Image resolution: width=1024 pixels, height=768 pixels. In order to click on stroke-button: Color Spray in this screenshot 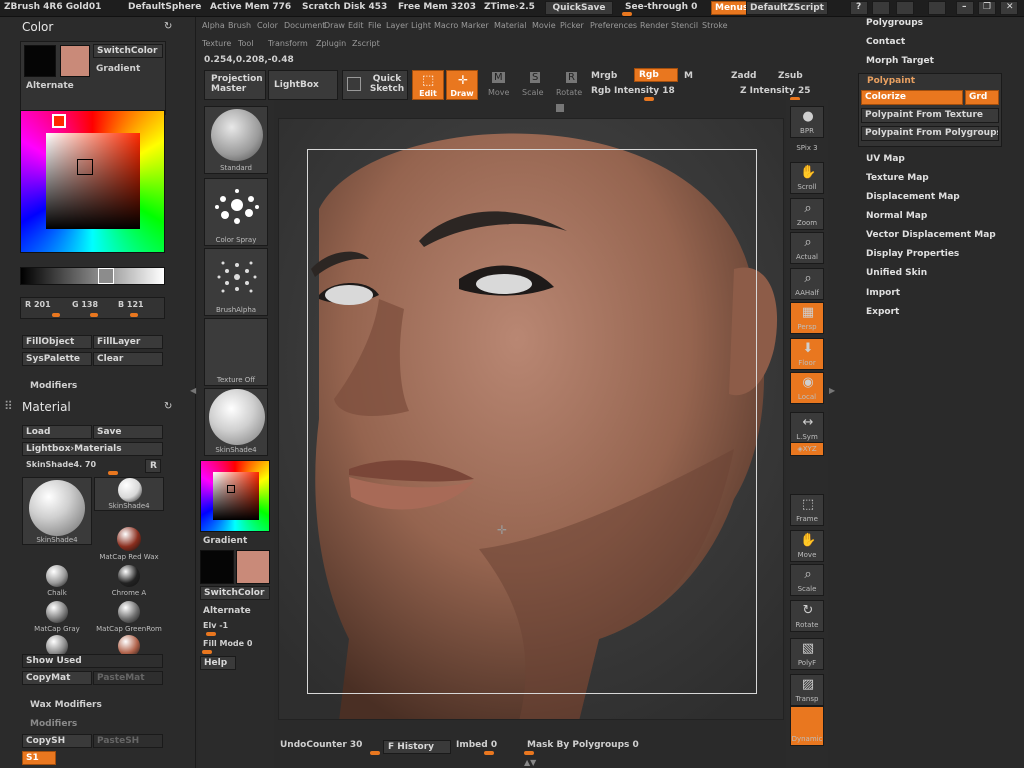, I will do `click(236, 212)`.